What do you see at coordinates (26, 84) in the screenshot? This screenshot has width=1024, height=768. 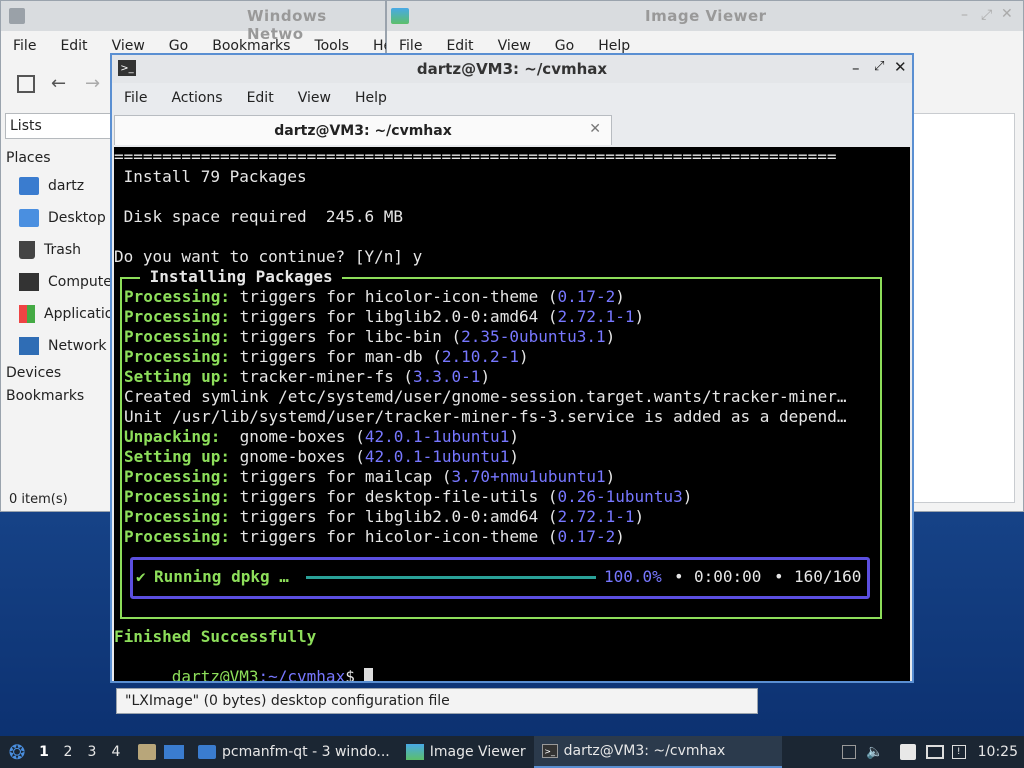 I see `new-tab-icon` at bounding box center [26, 84].